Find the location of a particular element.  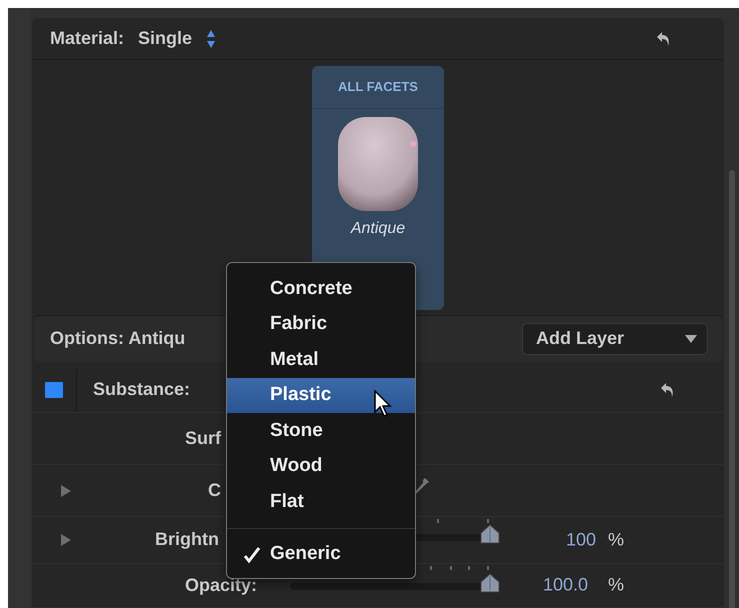

menu-item: Wood is located at coordinates (321, 466).